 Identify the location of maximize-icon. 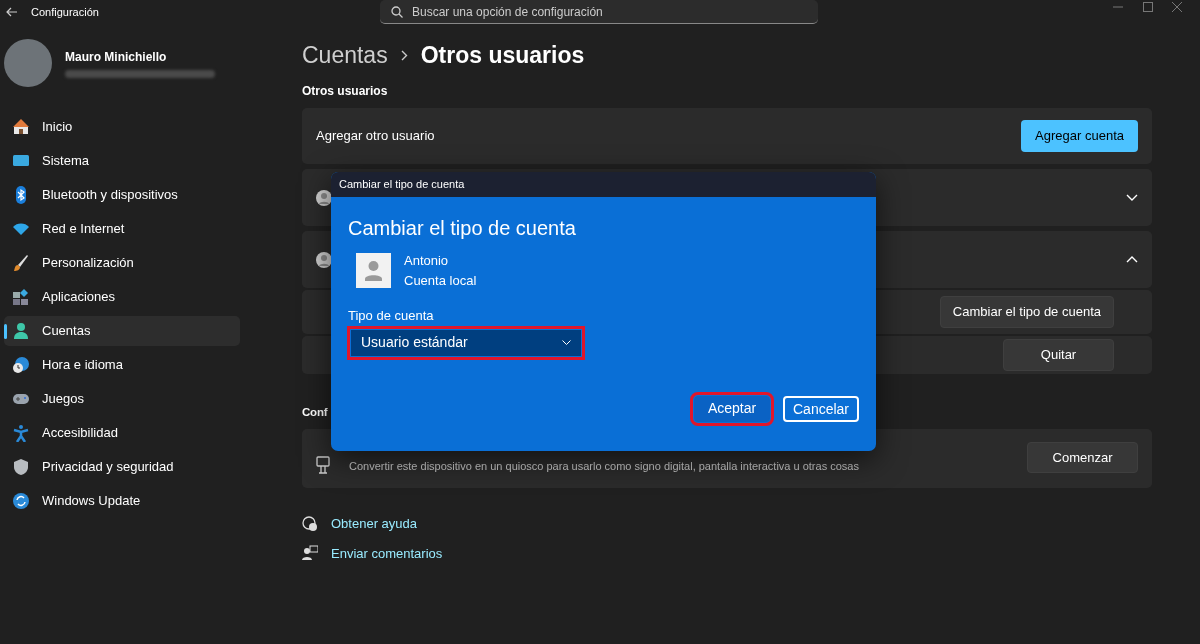
(1147, 7).